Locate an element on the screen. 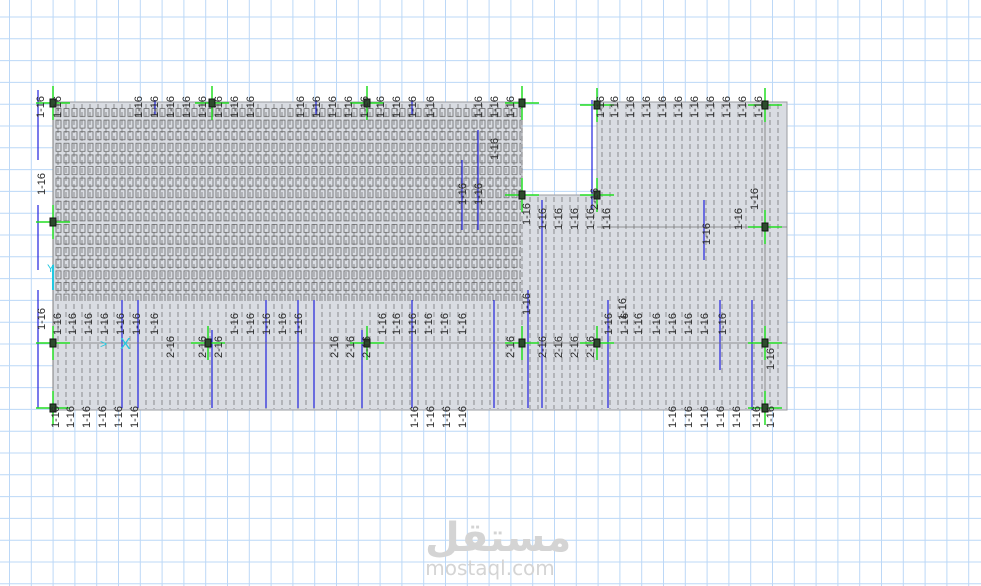 This screenshot has width=981, height=586. axis-x-label: X is located at coordinates (125, 344).